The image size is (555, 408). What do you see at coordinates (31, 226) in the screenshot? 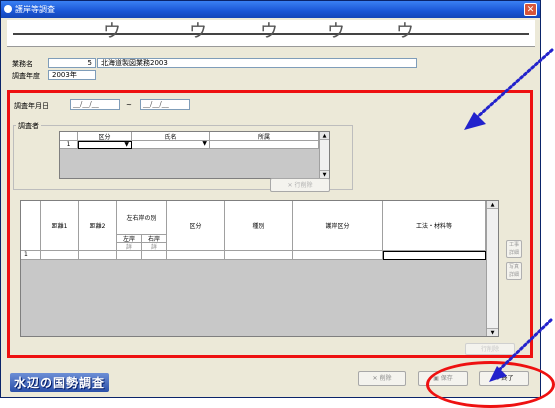
I see `main-corner` at bounding box center [31, 226].